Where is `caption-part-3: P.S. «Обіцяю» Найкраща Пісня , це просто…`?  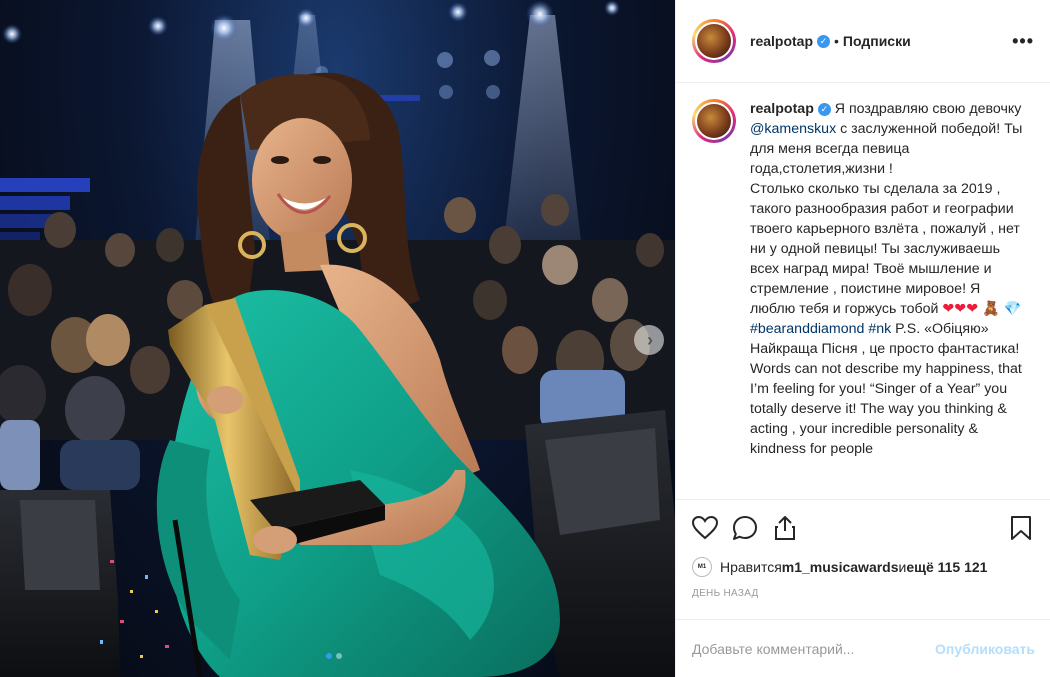
caption-part-3: P.S. «Обіцяю» Найкраща Пісня , це просто… is located at coordinates (886, 389).